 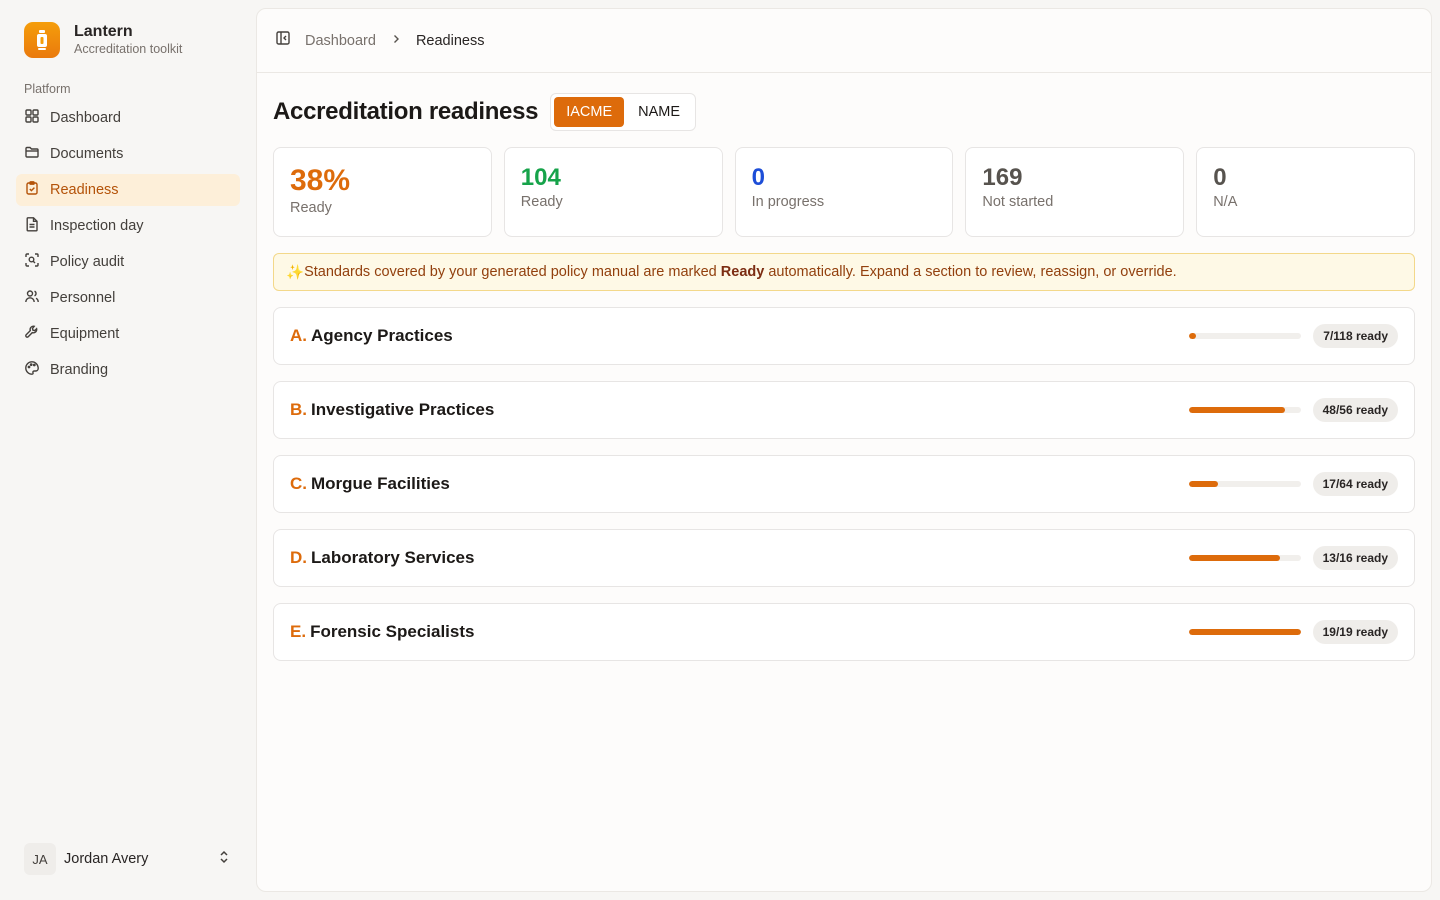 I want to click on sidebar-item-label: Inspection day, so click(x=97, y=226).